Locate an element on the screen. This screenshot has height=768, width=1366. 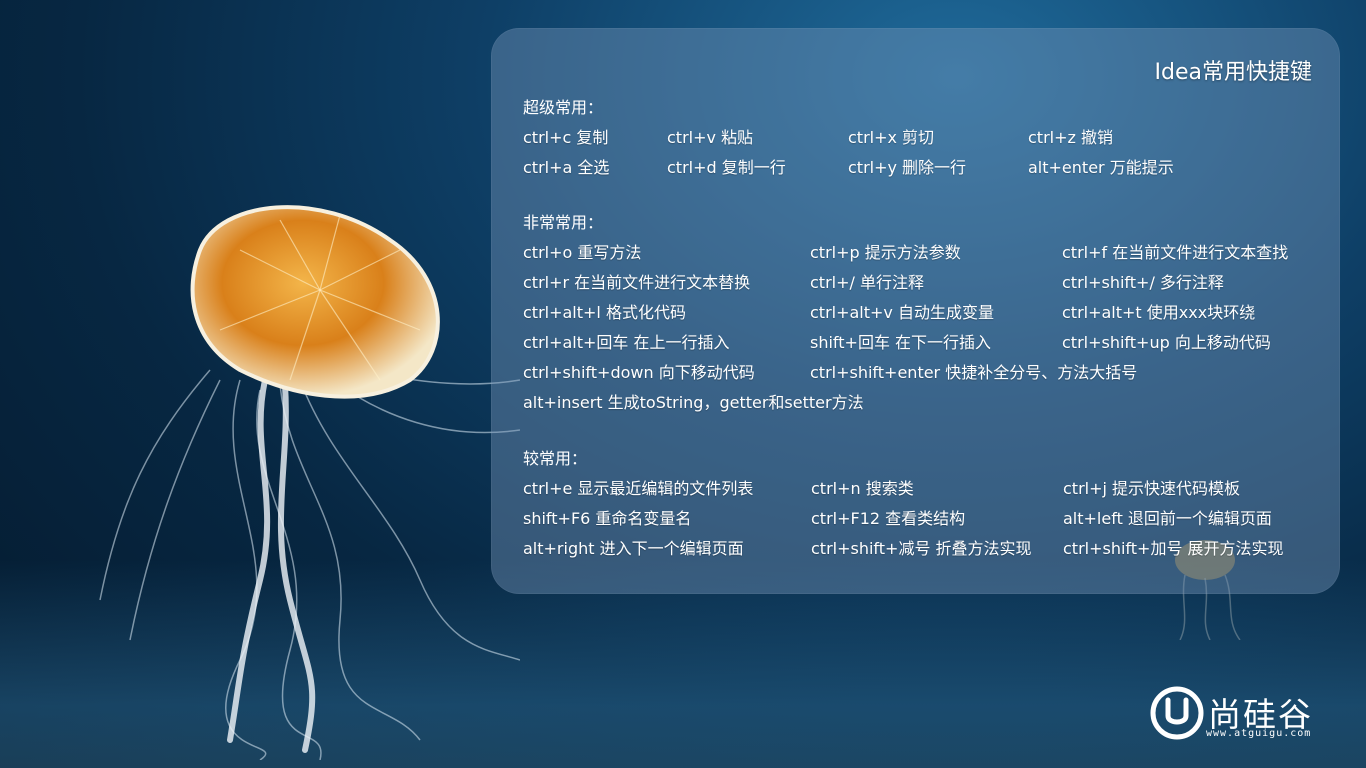
shortcut-item: ctrl+y 删除一行 is located at coordinates (907, 167).